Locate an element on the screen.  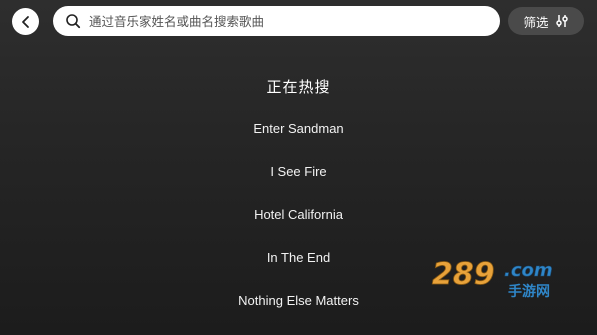
search-bar is located at coordinates (276, 21).